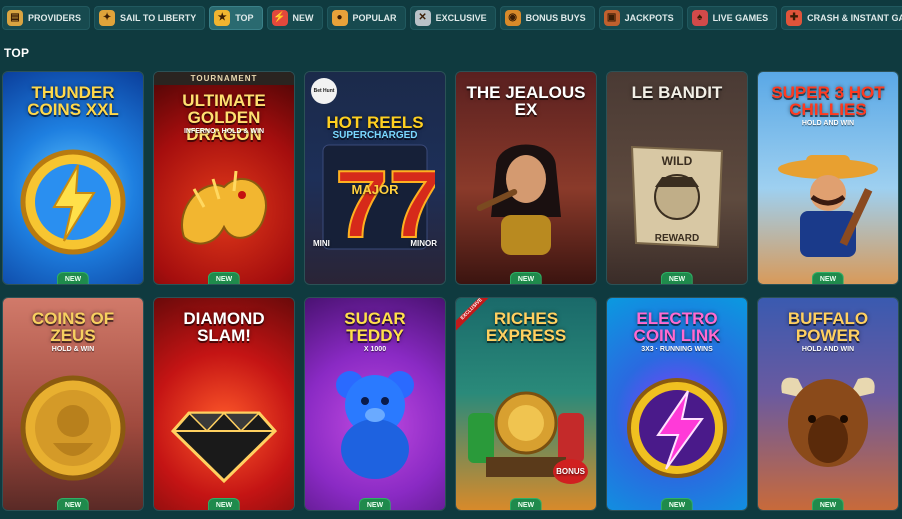 The image size is (902, 519). I want to click on game-tile-sugar-teddy-x1000: Sugar Teddy x 1000 NEW, so click(375, 404).